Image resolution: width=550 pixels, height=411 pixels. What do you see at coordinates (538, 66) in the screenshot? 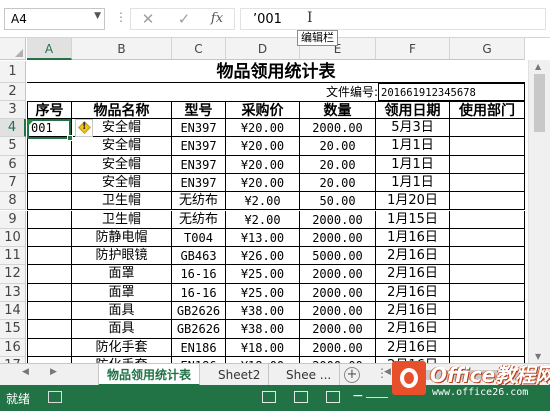
I see `scroll-up-icon: ▲` at bounding box center [538, 66].